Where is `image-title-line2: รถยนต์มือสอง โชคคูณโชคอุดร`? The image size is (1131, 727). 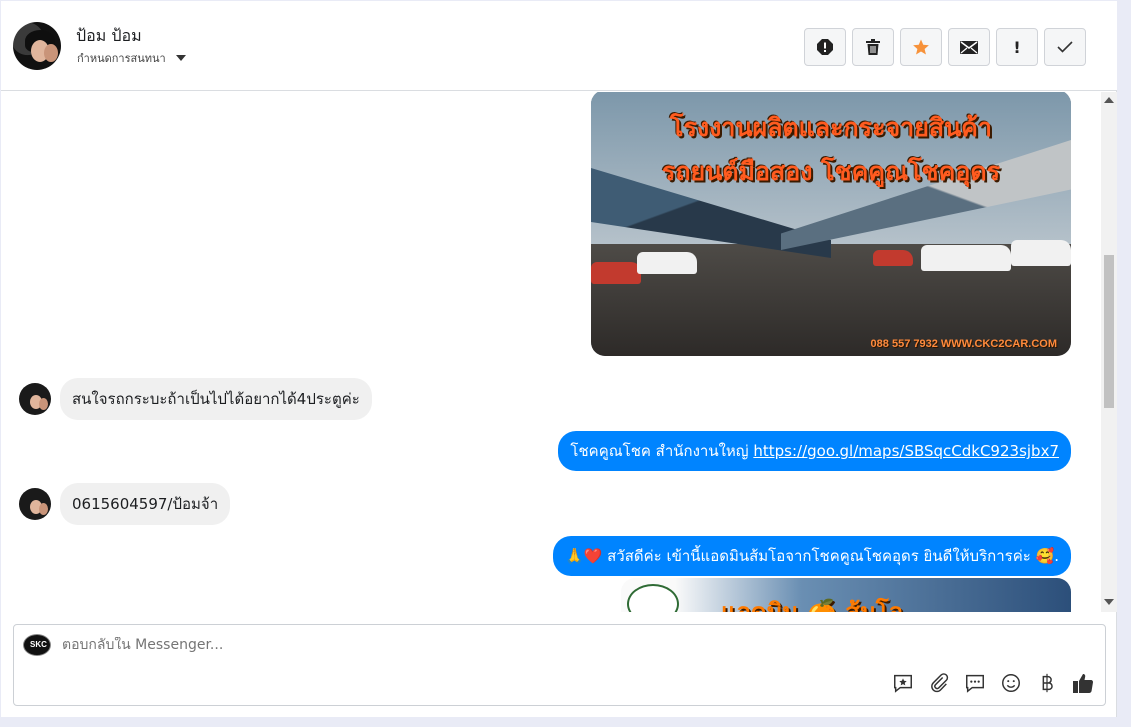 image-title-line2: รถยนต์มือสอง โชคคูณโชคอุดร is located at coordinates (831, 171).